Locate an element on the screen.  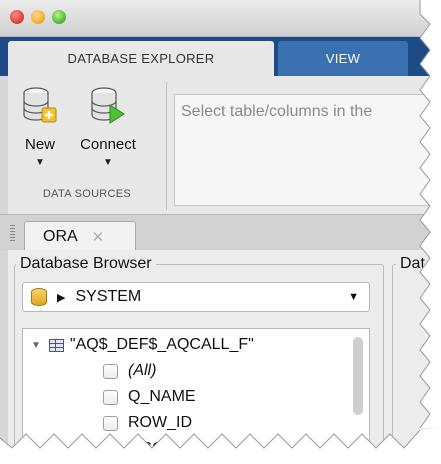
toolstrip-tabs: DATABASE EXPLORER VIEW is located at coordinates (220, 56).